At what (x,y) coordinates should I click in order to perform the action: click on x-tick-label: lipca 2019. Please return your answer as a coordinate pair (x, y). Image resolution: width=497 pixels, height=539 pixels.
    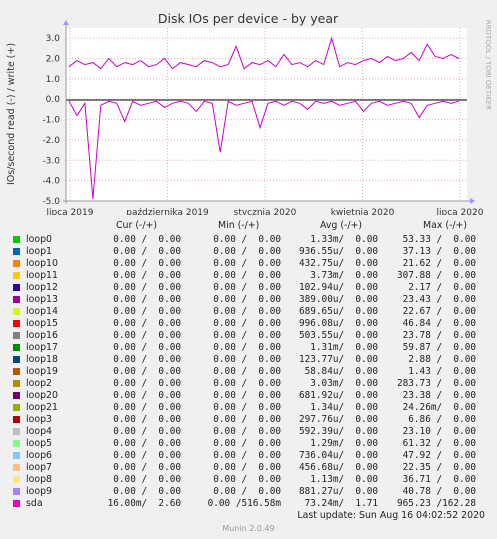
    Looking at the image, I should click on (70, 211).